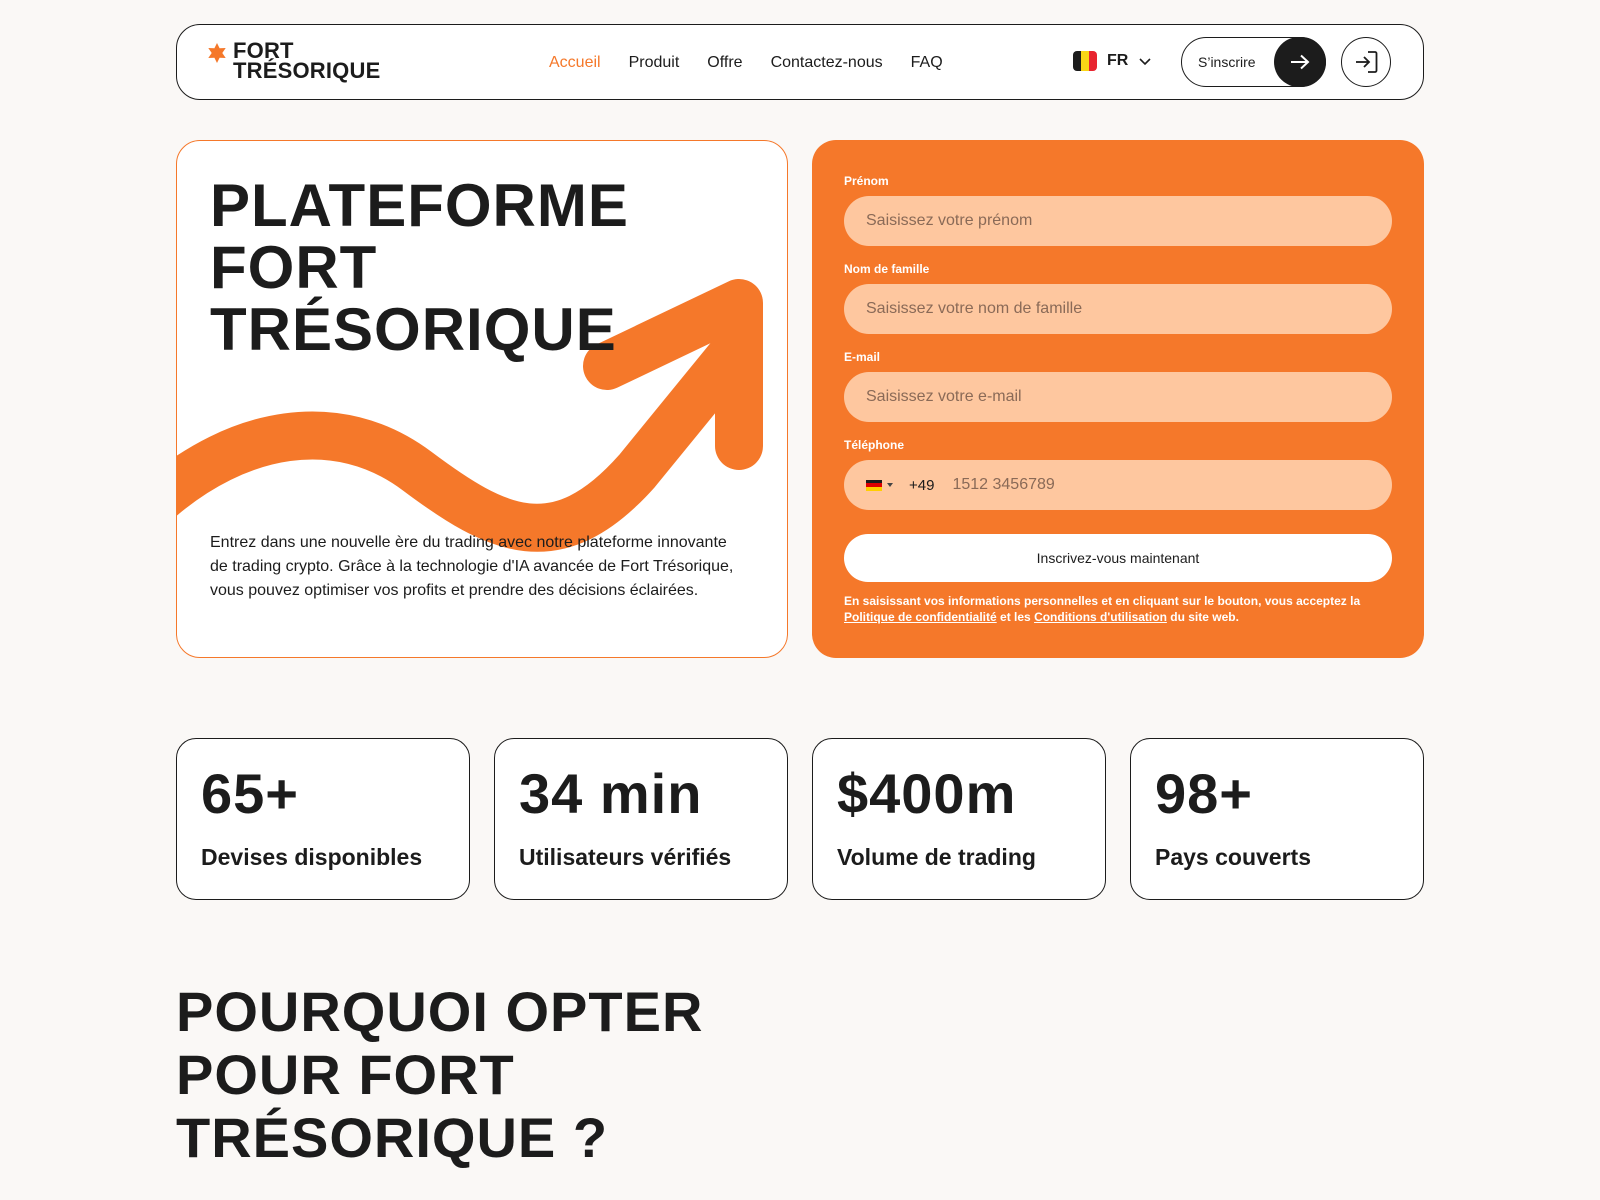  What do you see at coordinates (1085, 61) in the screenshot?
I see `belgium-flag-icon` at bounding box center [1085, 61].